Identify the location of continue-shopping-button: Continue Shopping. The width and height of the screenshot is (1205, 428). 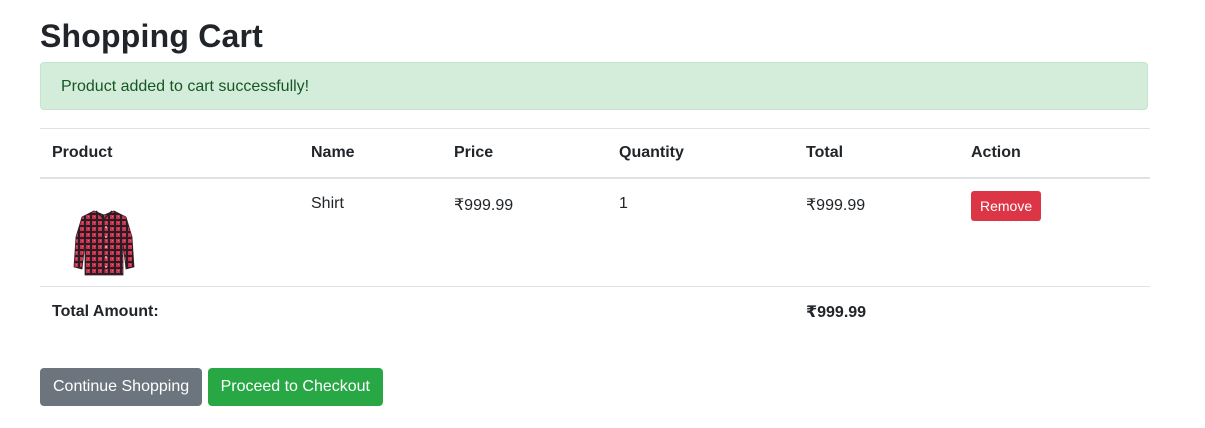
(121, 387).